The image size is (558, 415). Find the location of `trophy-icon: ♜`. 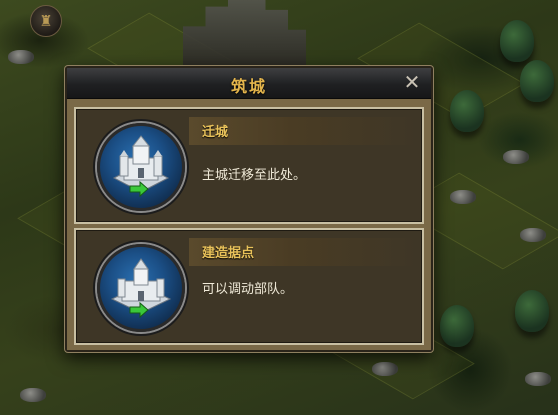

trophy-icon: ♜ is located at coordinates (46, 21).